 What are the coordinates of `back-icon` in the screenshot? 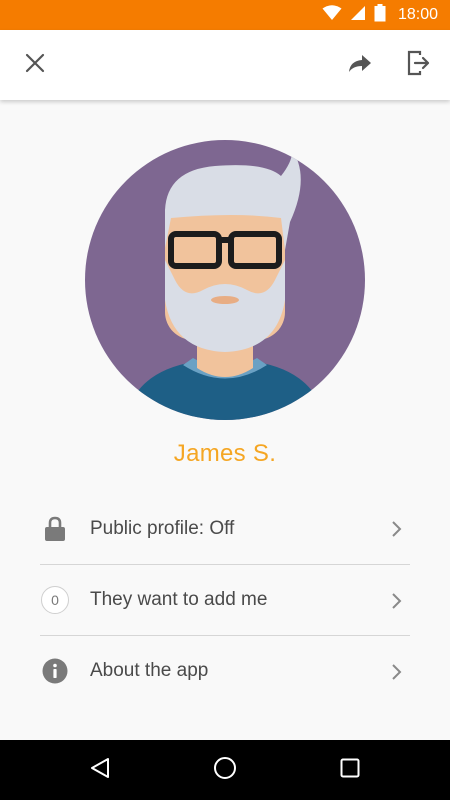 It's located at (100, 770).